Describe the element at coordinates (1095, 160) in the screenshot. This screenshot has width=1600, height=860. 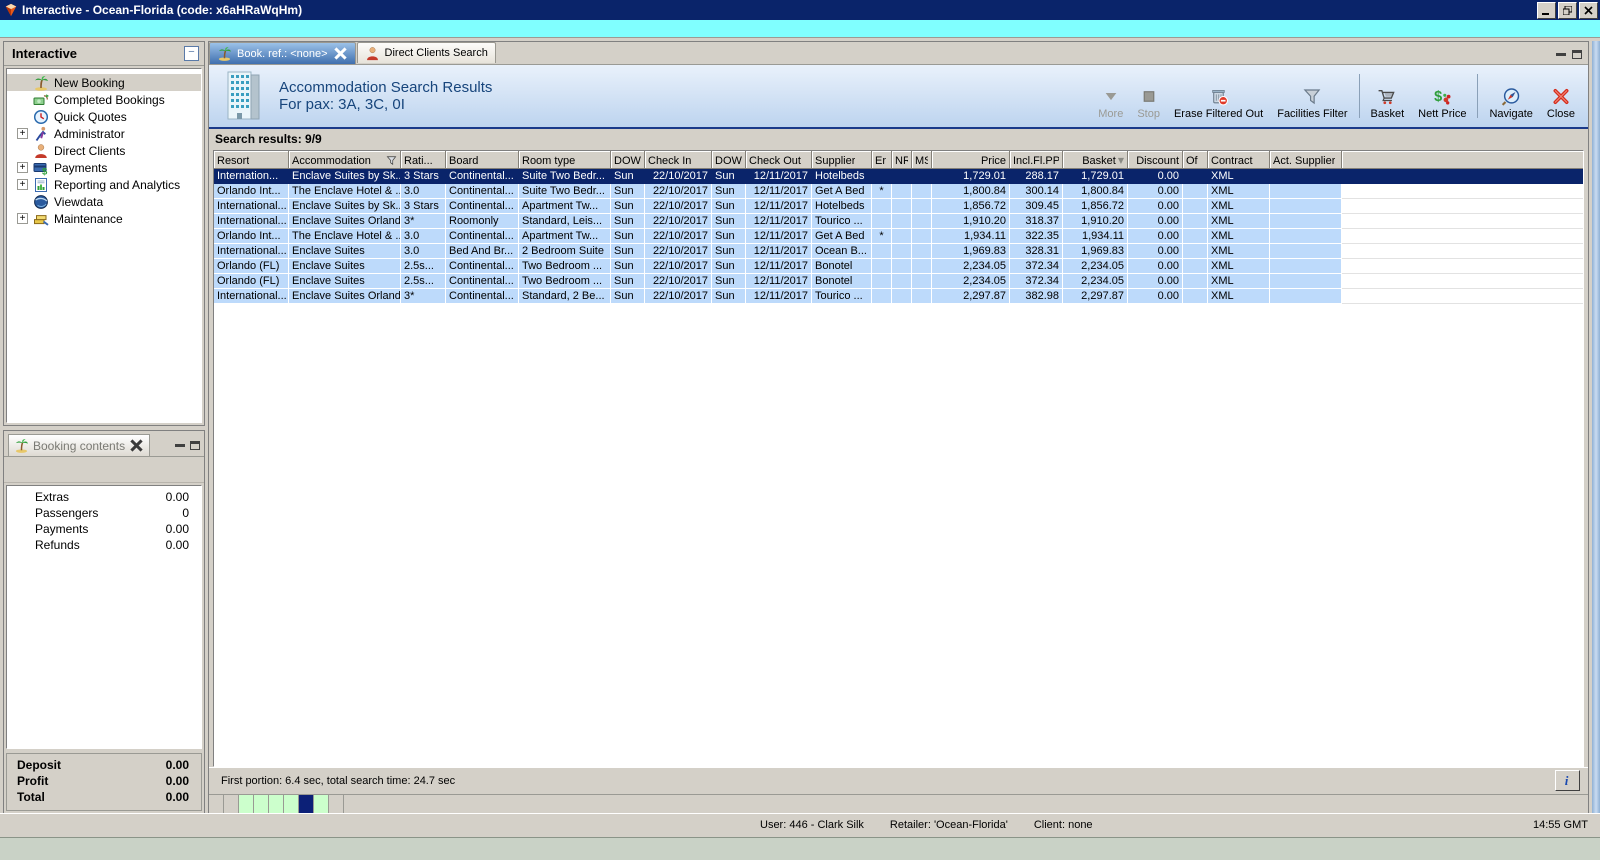
I see `column-header-basket: Basket ▼` at that location.